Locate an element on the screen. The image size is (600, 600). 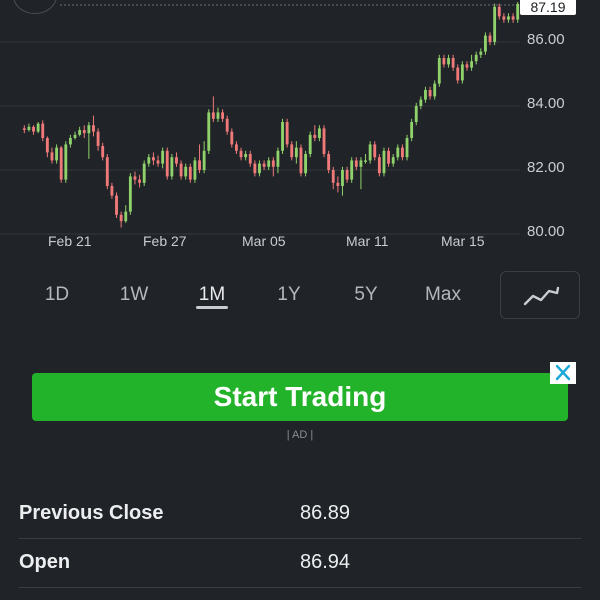
line-chart-icon is located at coordinates (541, 296).